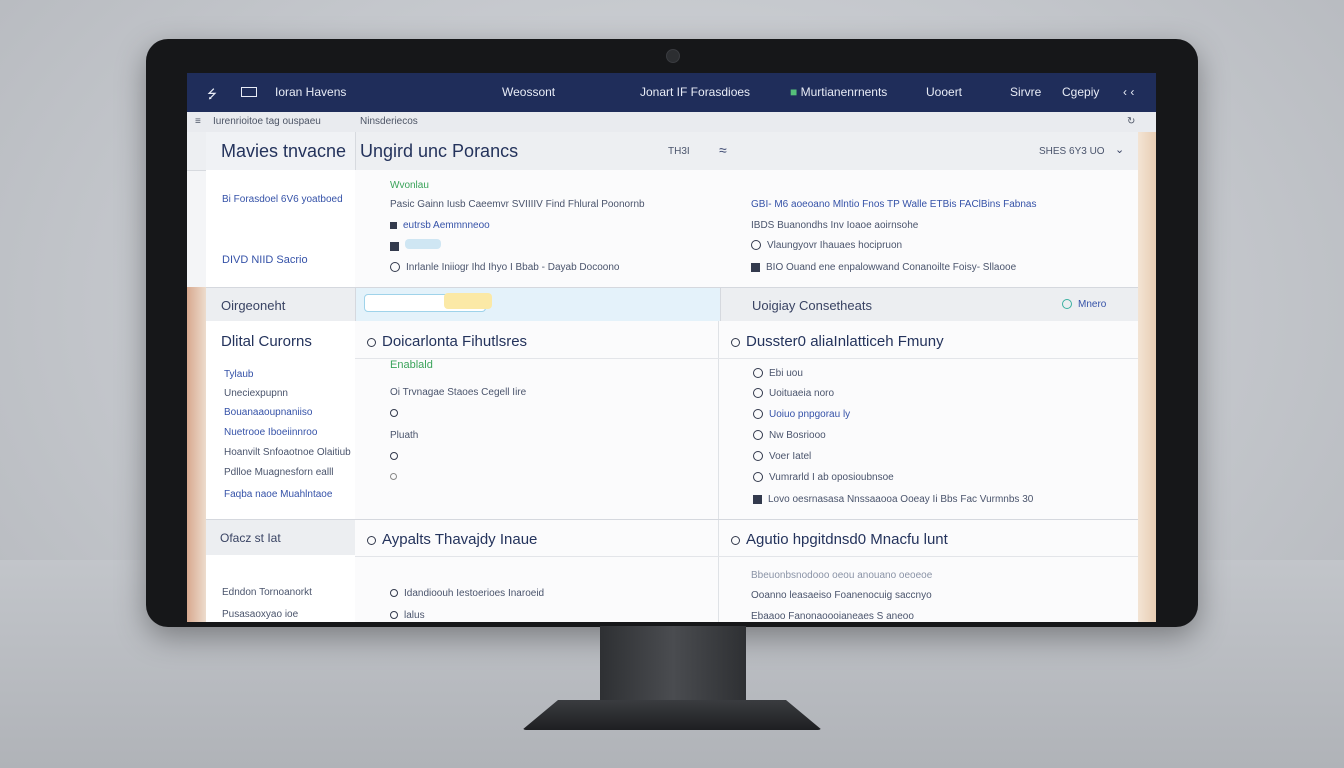 The height and width of the screenshot is (768, 1344). What do you see at coordinates (439, 151) in the screenshot?
I see `page-title: Ungird unc Porancs` at bounding box center [439, 151].